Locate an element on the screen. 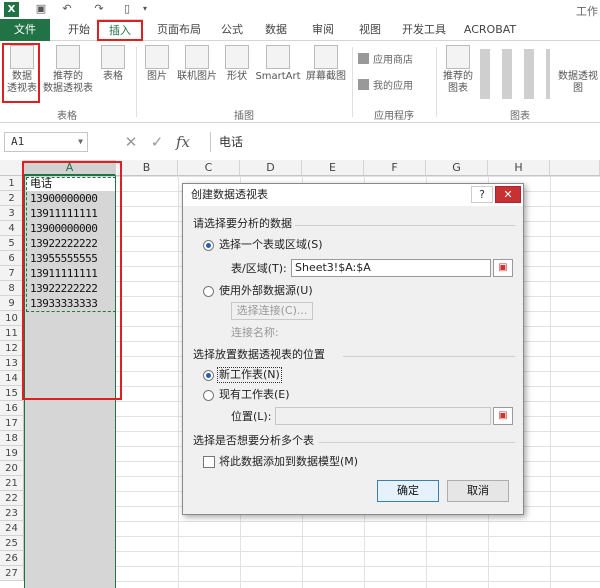 Image resolution: width=600 pixels, height=588 pixels. tab-file: 文件 is located at coordinates (25, 30).